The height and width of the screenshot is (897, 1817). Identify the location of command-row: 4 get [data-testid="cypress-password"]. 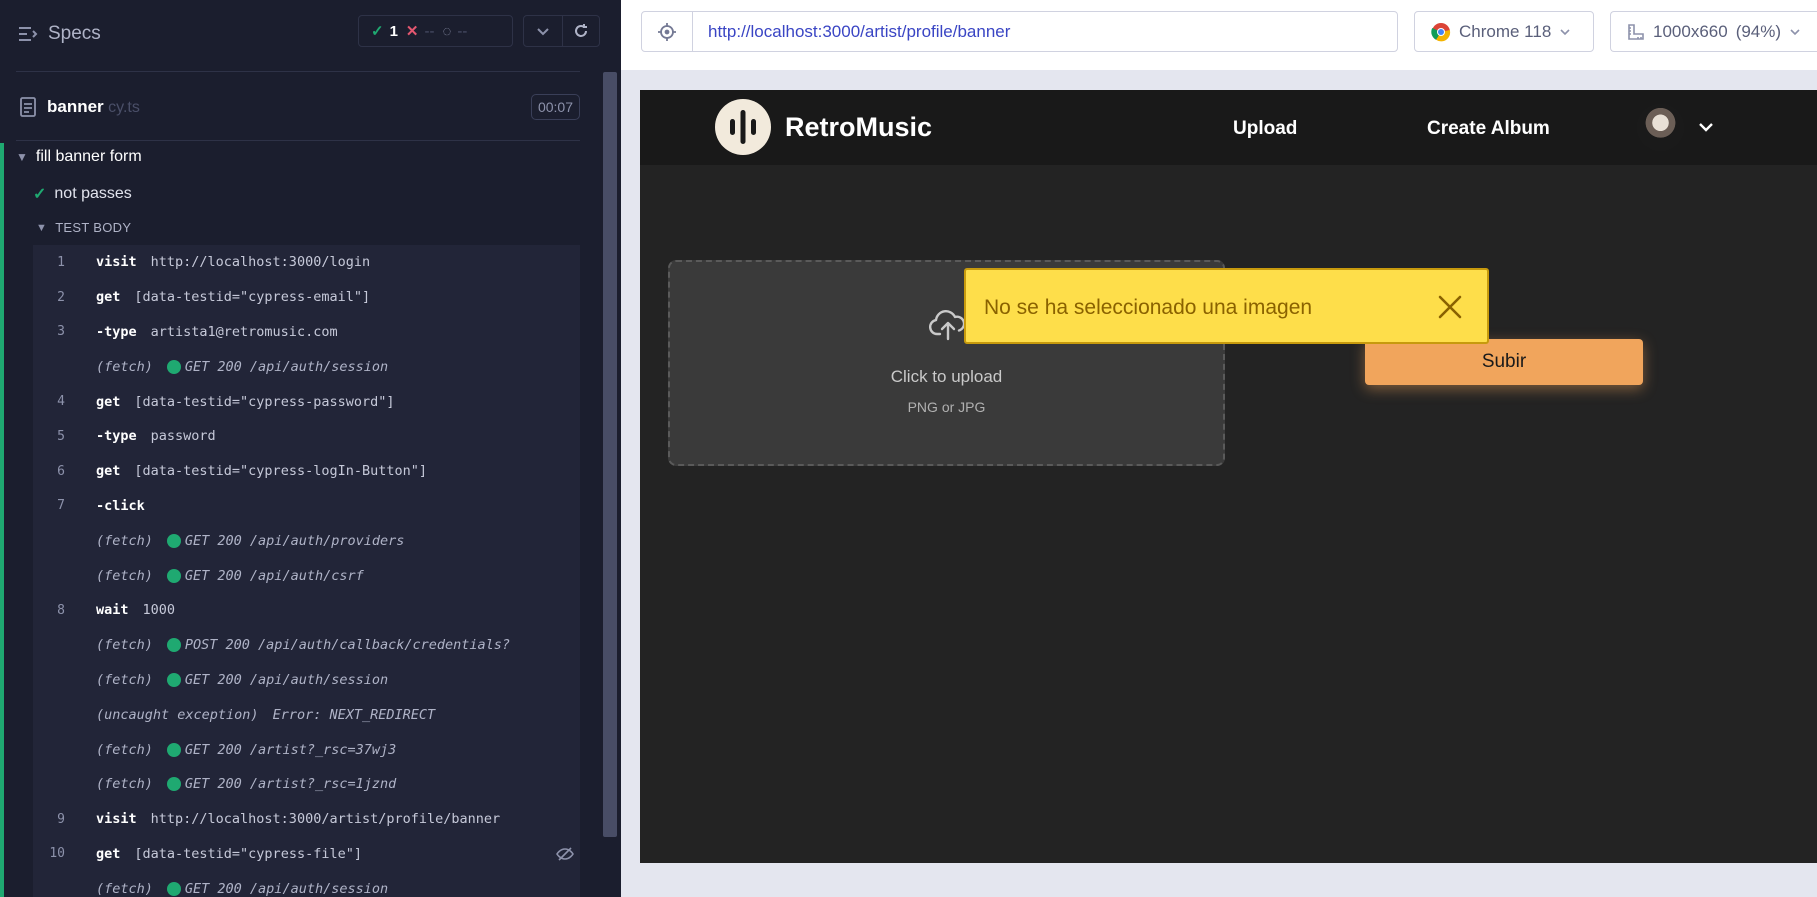
(306, 401).